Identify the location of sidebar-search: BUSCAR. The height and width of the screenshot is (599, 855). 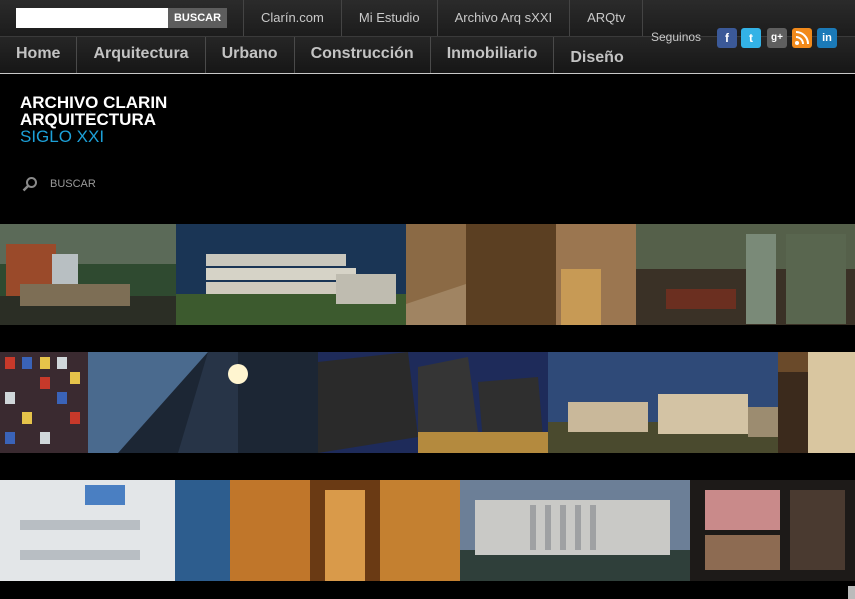
(59, 184).